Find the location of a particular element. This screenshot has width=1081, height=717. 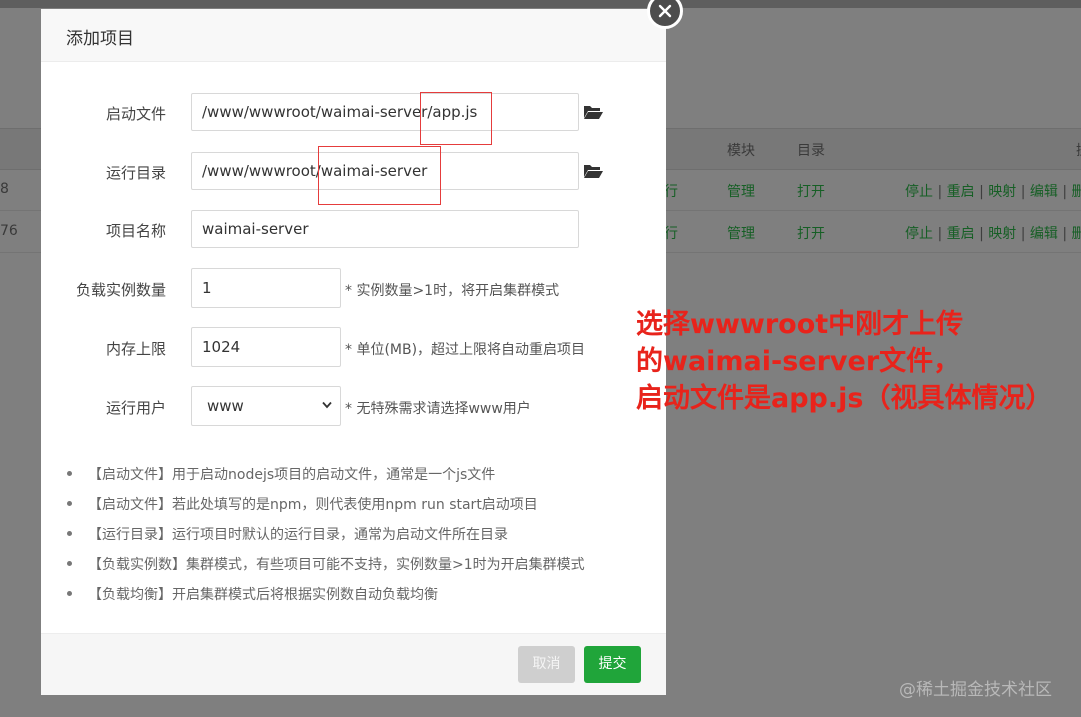

list-item: 【启动文件】若此处填写的是npm，则代表使用npm run start启动项目 is located at coordinates (302, 504).